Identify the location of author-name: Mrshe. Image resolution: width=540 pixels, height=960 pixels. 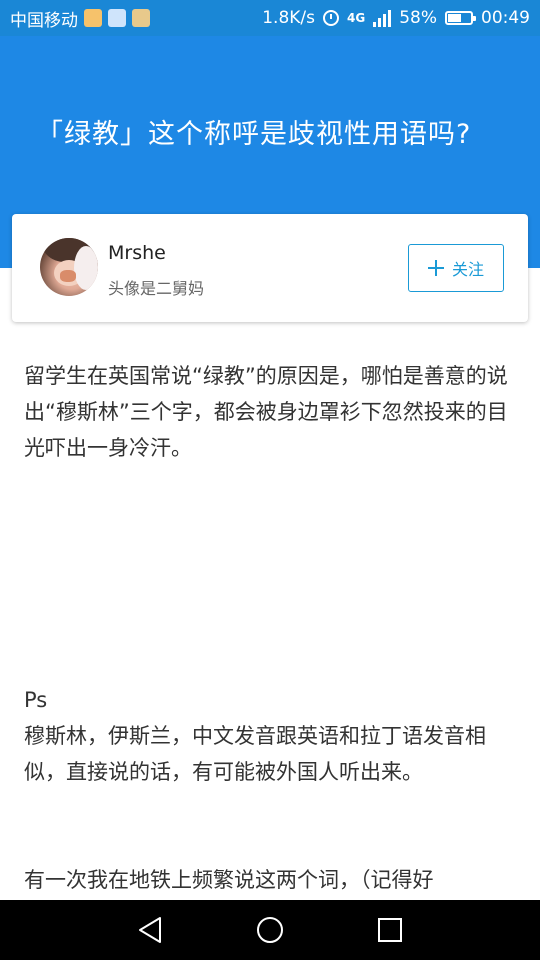
(137, 253).